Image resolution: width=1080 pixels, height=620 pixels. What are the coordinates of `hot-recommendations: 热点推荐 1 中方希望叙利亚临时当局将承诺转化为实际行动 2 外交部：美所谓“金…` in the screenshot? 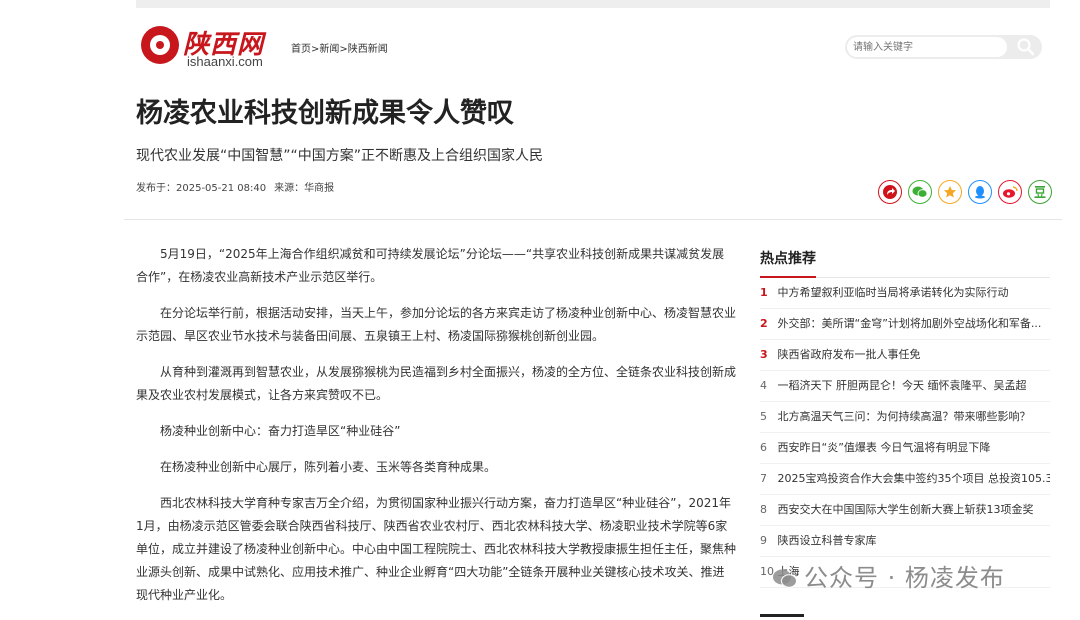 It's located at (905, 418).